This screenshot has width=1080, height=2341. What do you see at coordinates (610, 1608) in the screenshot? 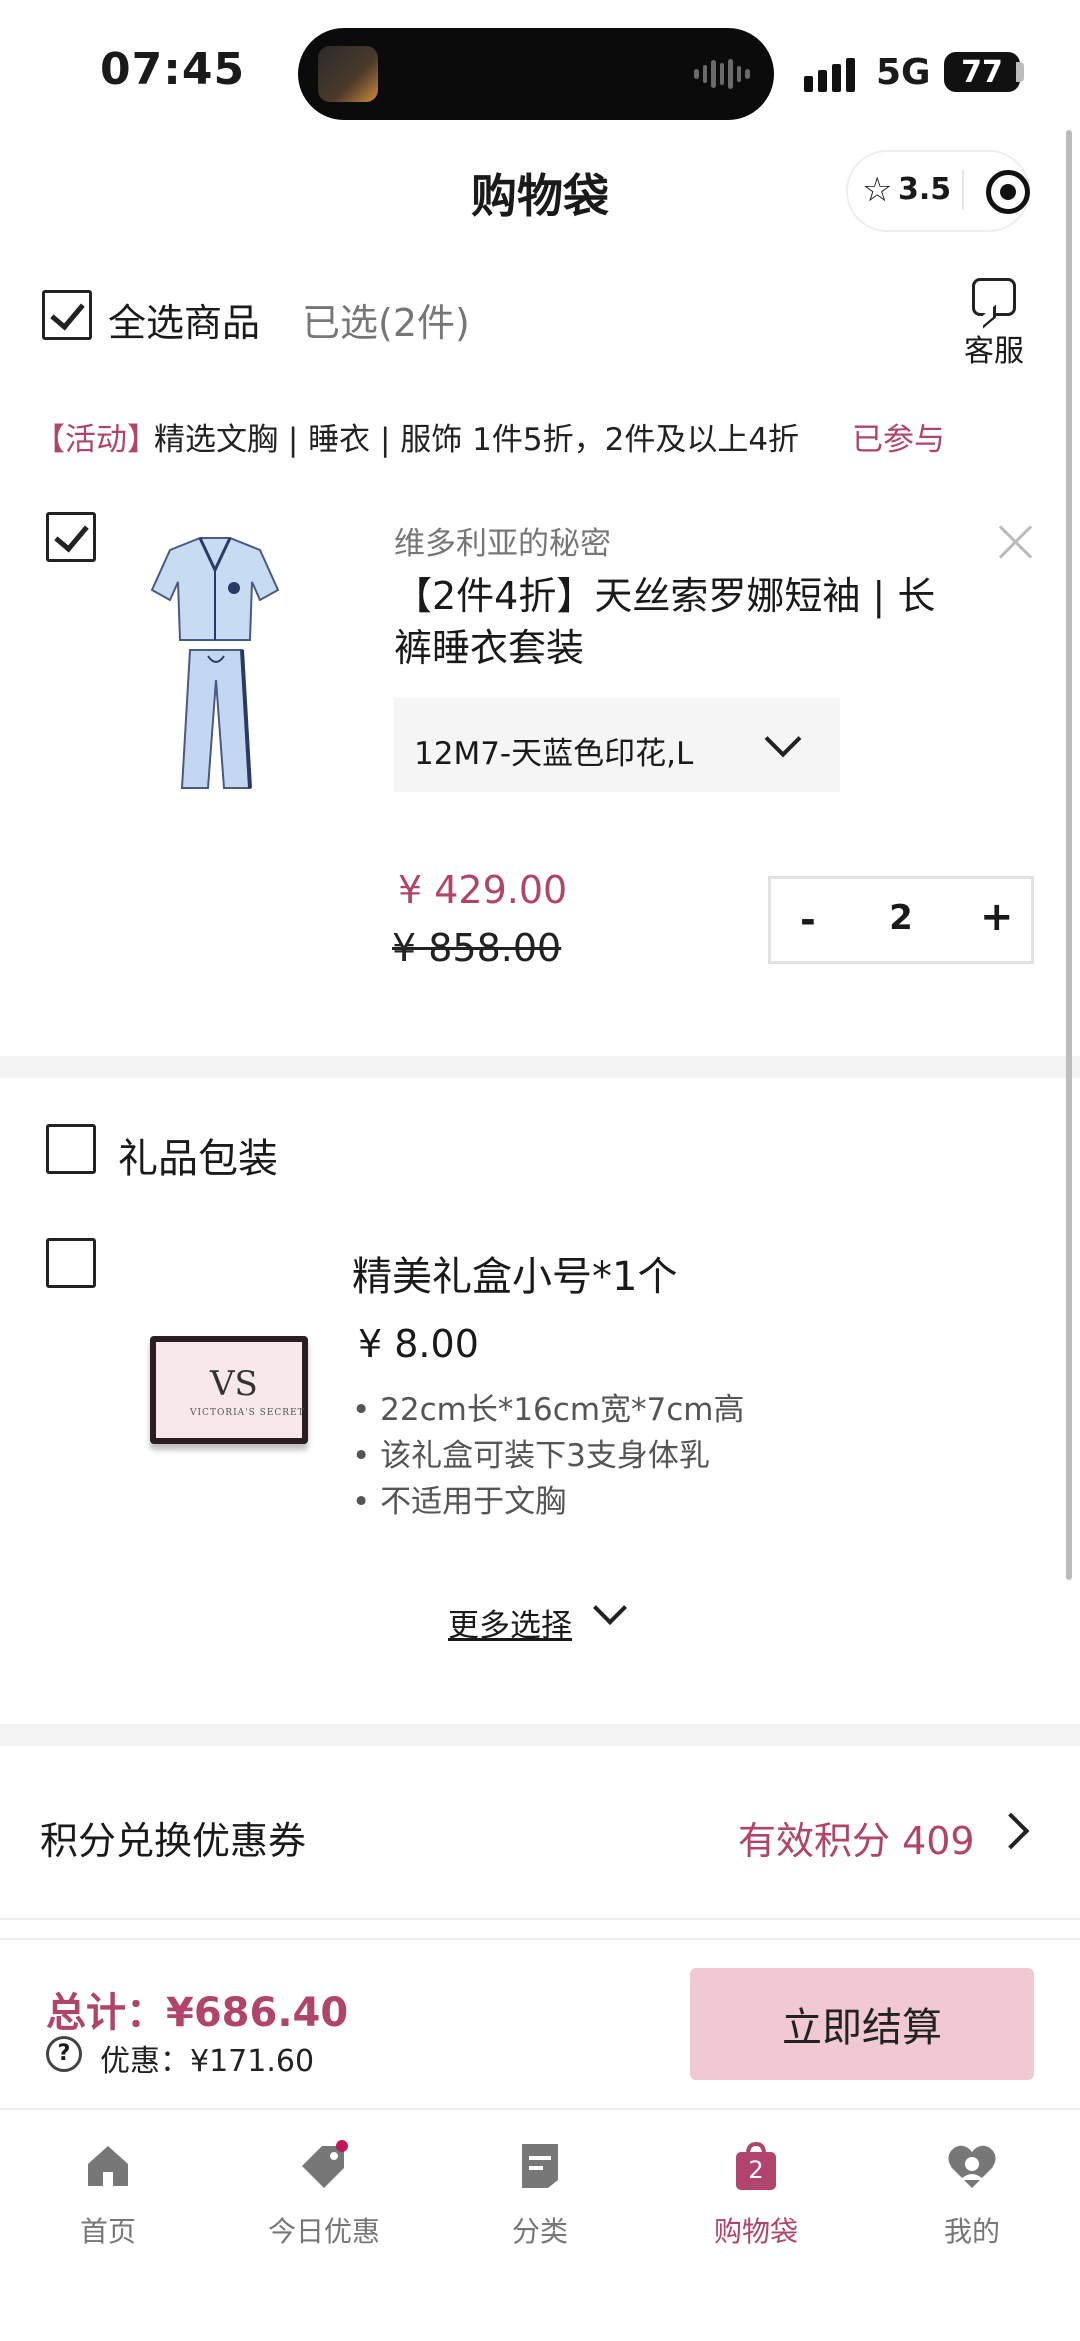
I see `chevron-down-icon` at bounding box center [610, 1608].